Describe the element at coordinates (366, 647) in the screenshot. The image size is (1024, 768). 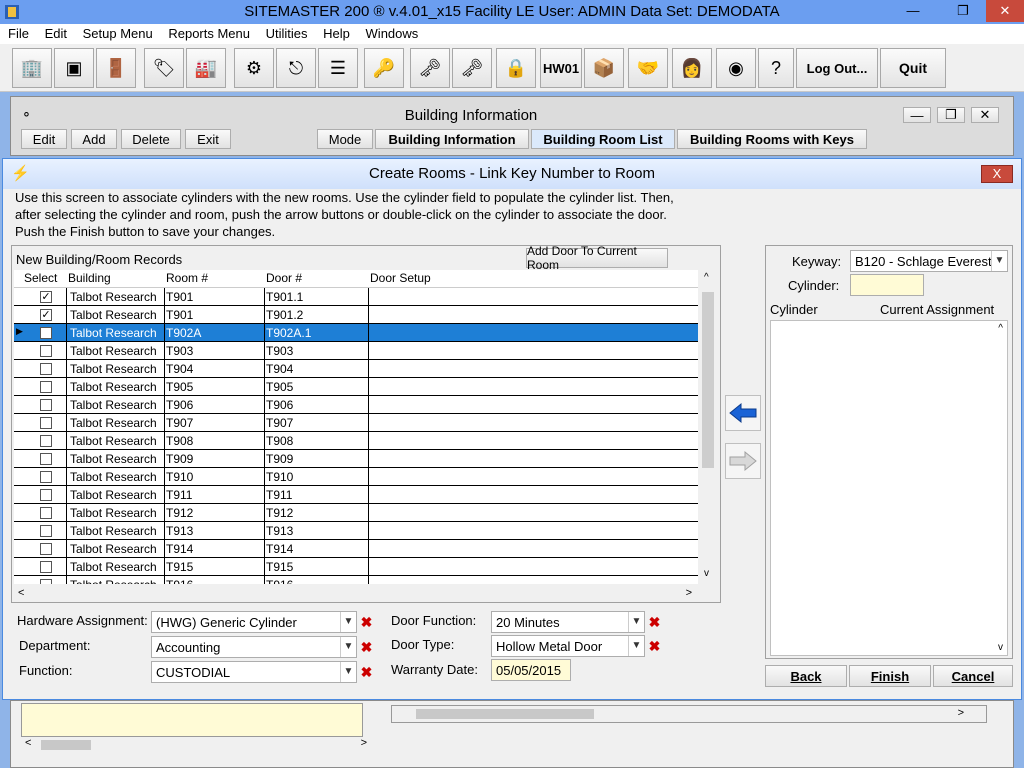
I see `clear-department-icon: ✖` at that location.